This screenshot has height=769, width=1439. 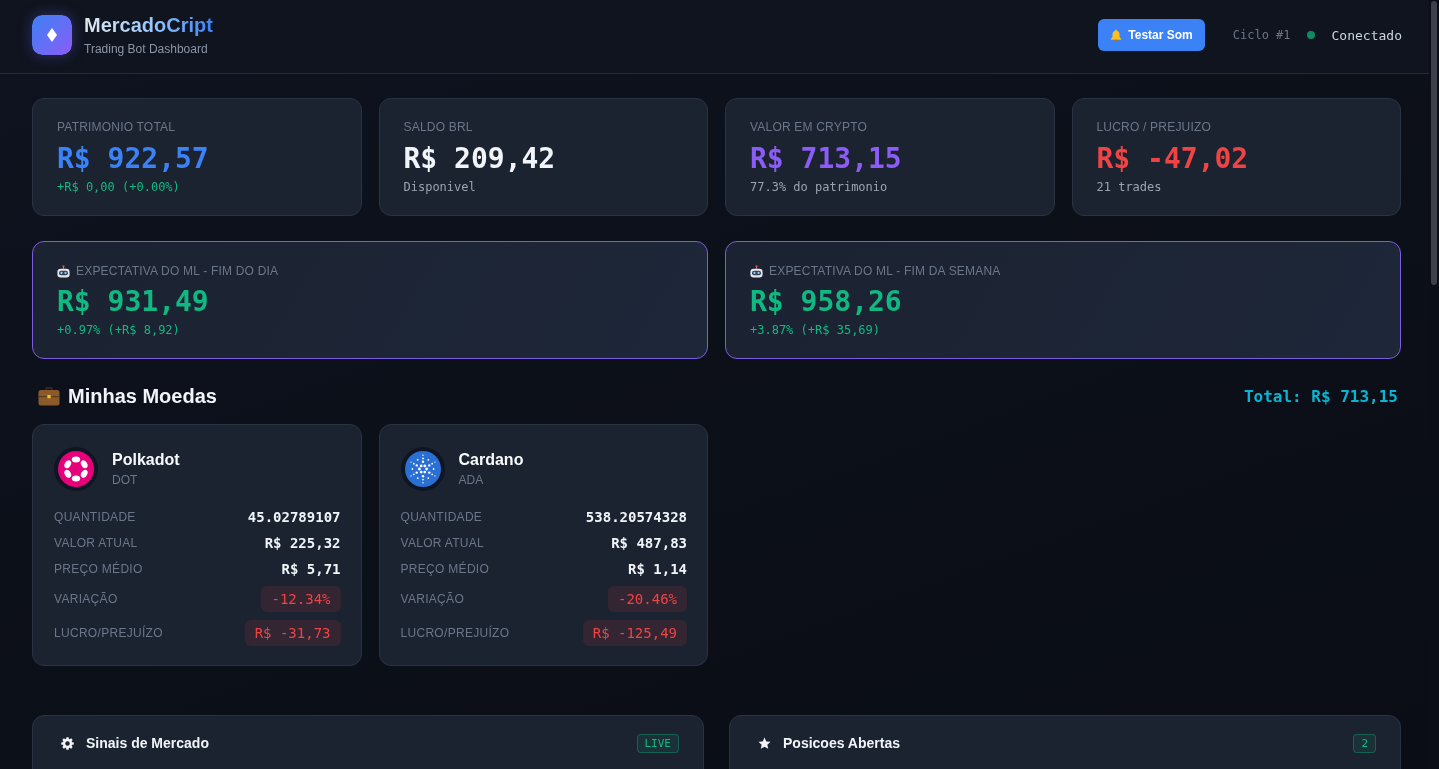 I want to click on stat-note: 77.3% do patrimonio, so click(x=819, y=187).